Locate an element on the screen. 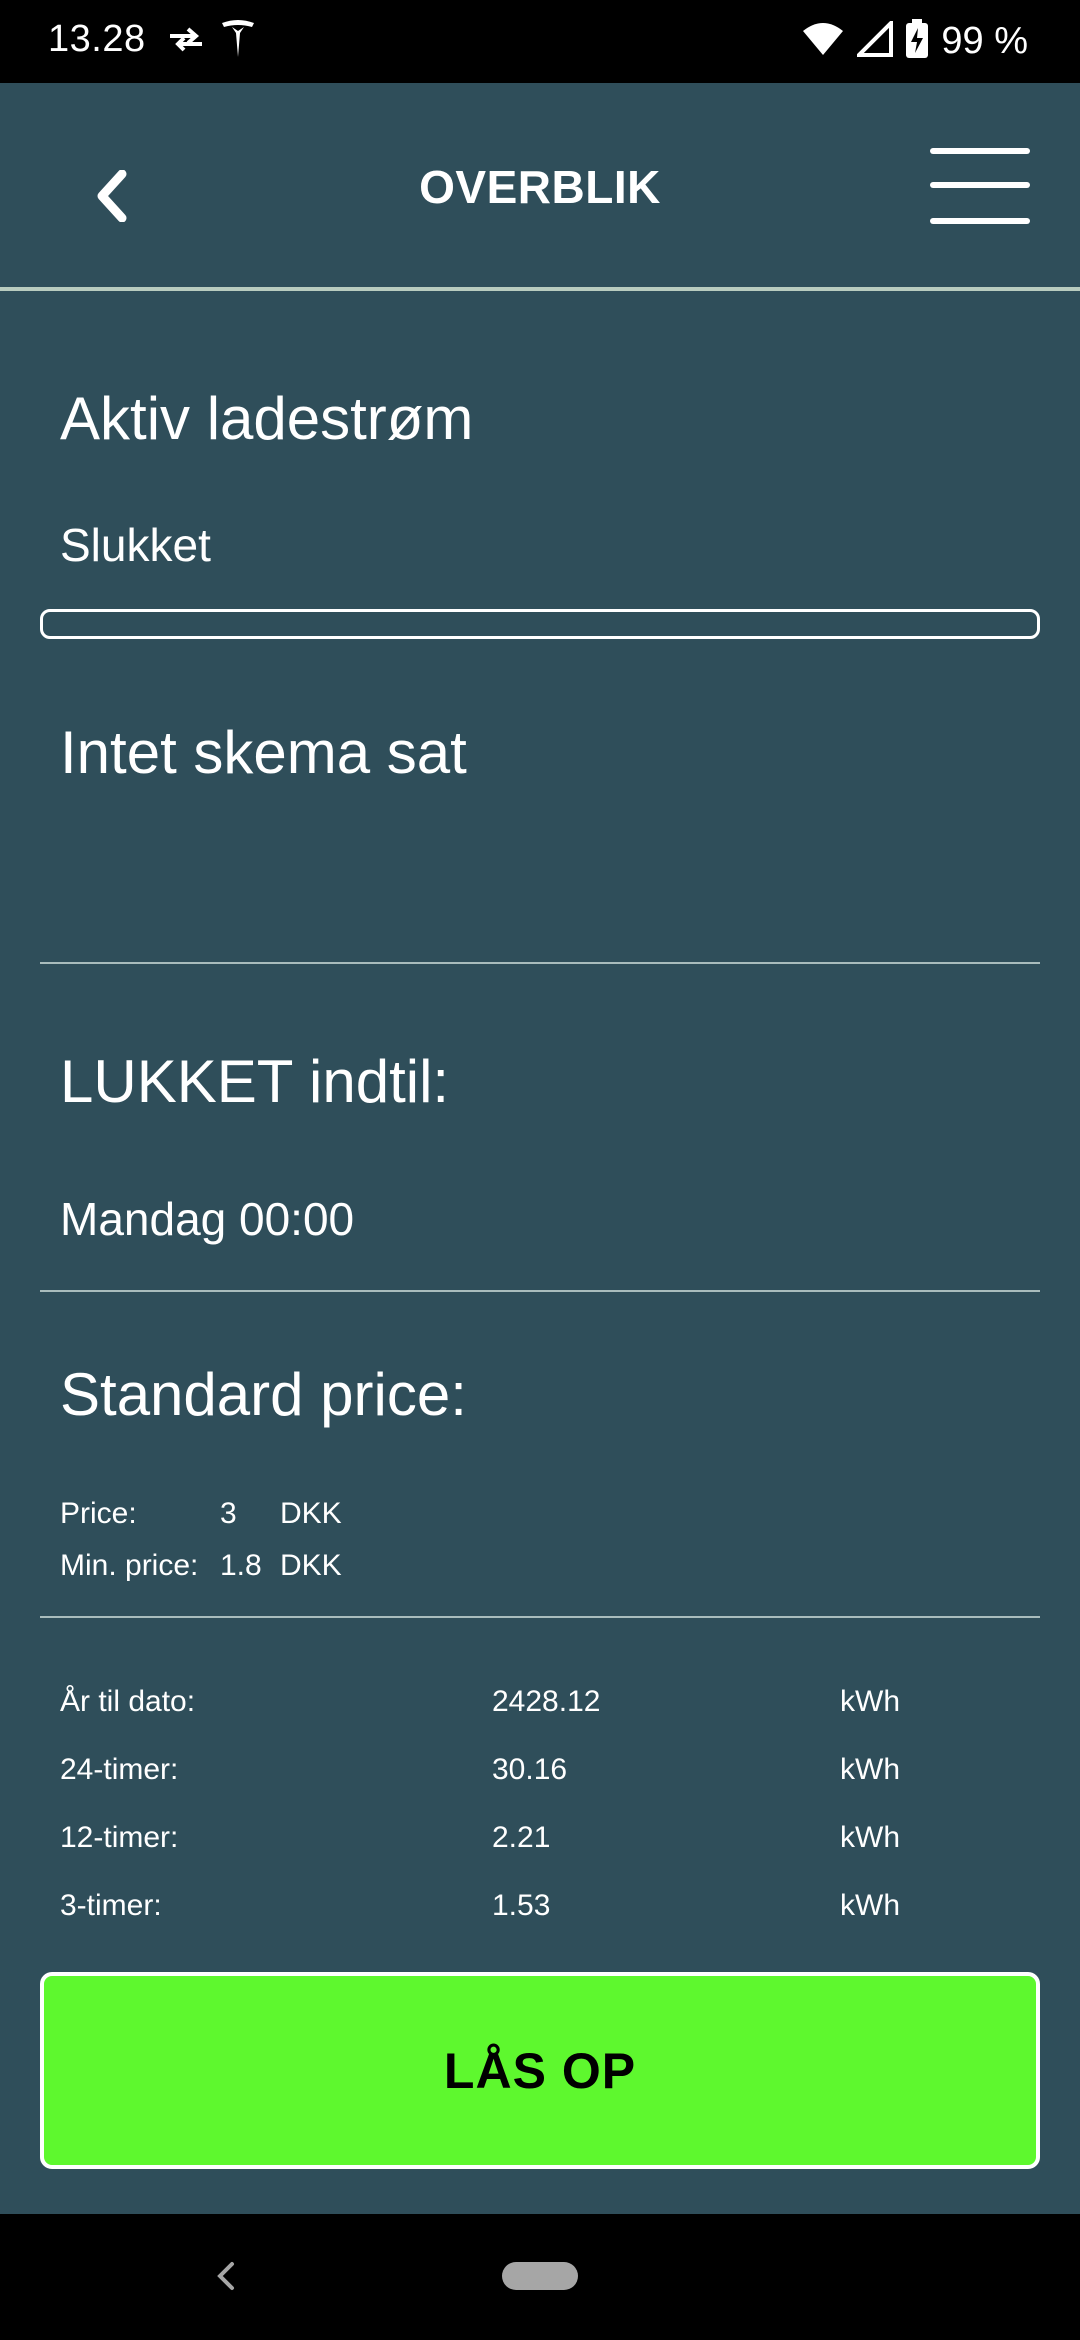 This screenshot has width=1080, height=2340. stats-label: 24-timer: is located at coordinates (119, 1769).